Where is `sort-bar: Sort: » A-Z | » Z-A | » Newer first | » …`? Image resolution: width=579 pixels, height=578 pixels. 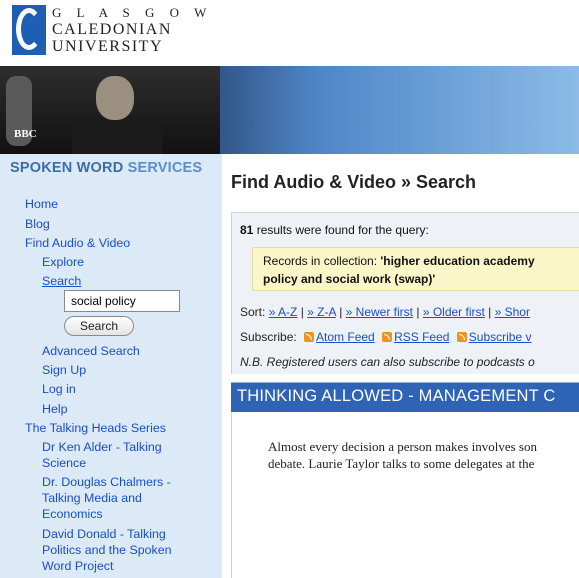 sort-bar: Sort: » A-Z | » Z-A | » Newer first | » … is located at coordinates (385, 312).